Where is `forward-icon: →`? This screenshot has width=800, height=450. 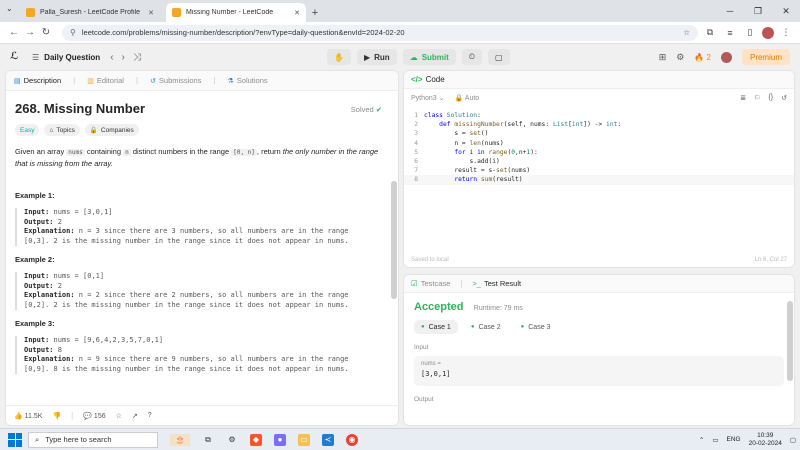 forward-icon: → is located at coordinates (30, 32).